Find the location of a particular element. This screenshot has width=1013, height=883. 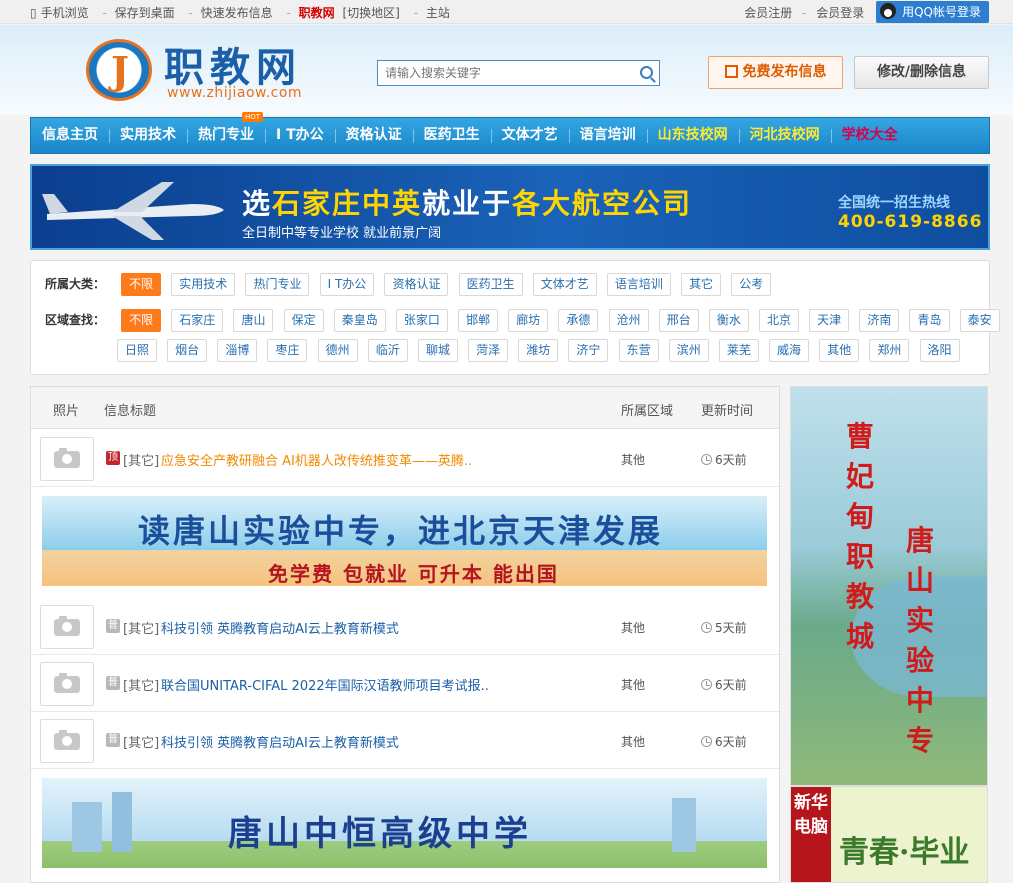

nav-home: 信息主页 is located at coordinates (70, 135).